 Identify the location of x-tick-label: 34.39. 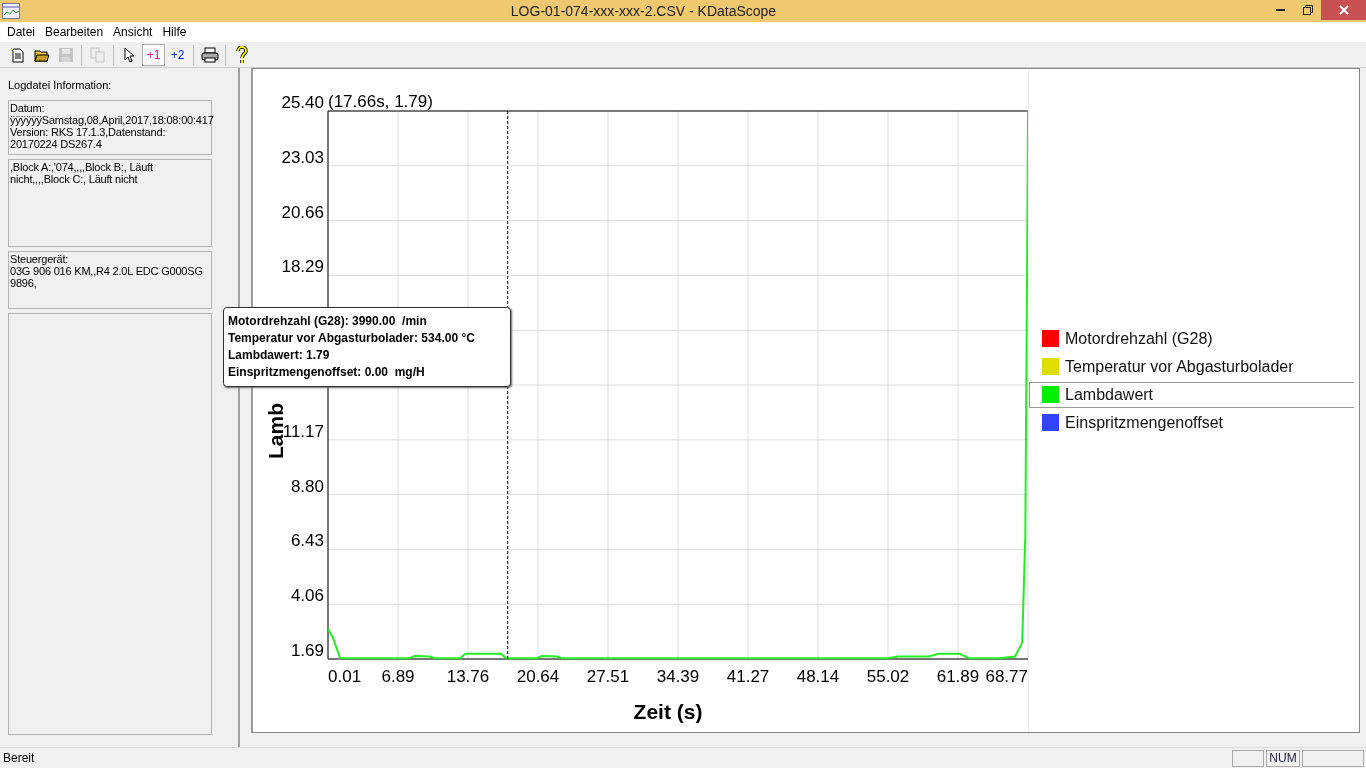
(678, 676).